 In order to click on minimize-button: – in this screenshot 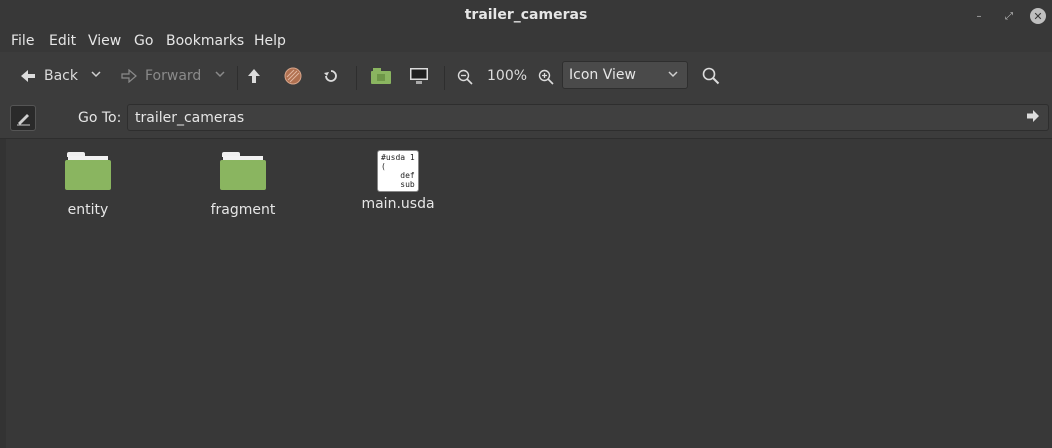, I will do `click(979, 16)`.